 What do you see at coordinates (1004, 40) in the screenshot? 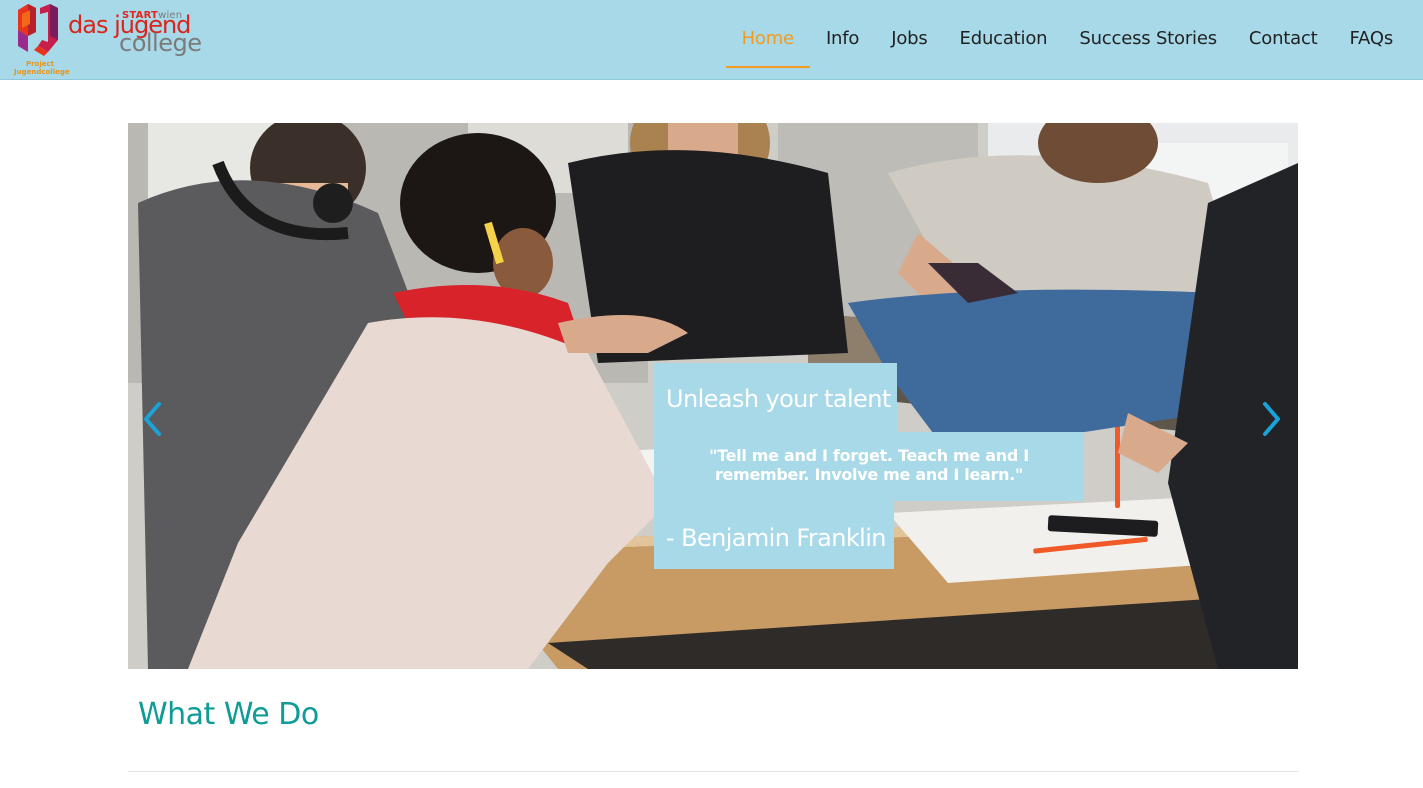
I see `nav-education: Education` at bounding box center [1004, 40].